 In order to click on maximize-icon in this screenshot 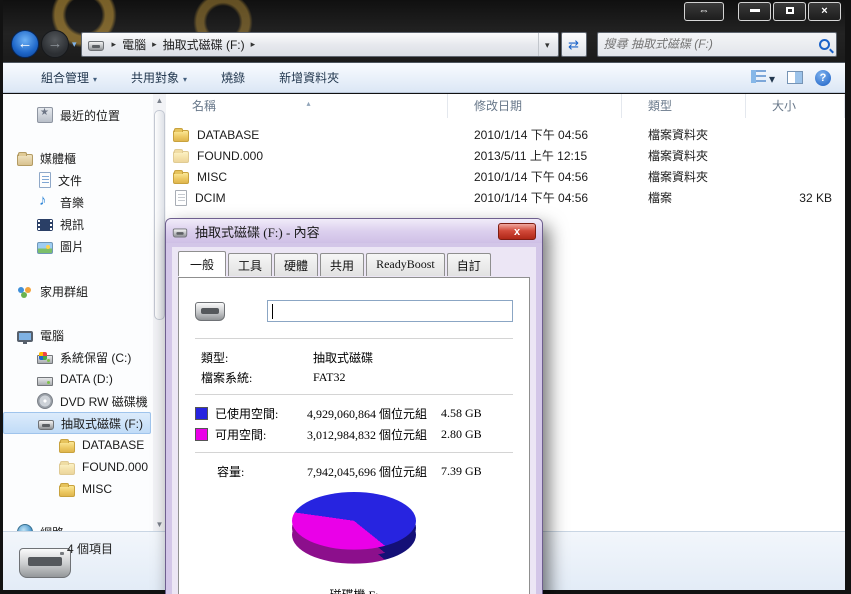, I will do `click(789, 10)`.